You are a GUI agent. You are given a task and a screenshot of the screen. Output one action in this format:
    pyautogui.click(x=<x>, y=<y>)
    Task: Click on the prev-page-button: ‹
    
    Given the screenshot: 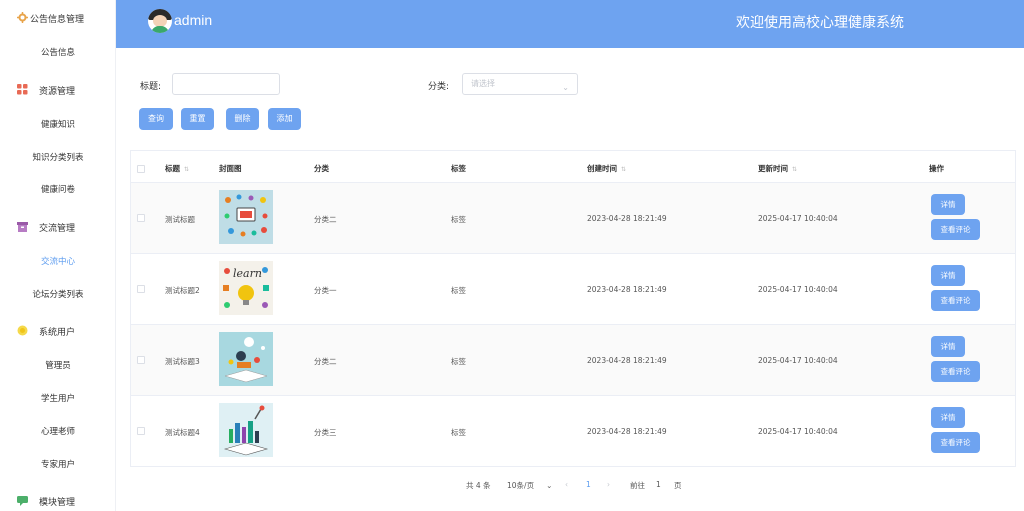 What is the action you would take?
    pyautogui.click(x=566, y=484)
    